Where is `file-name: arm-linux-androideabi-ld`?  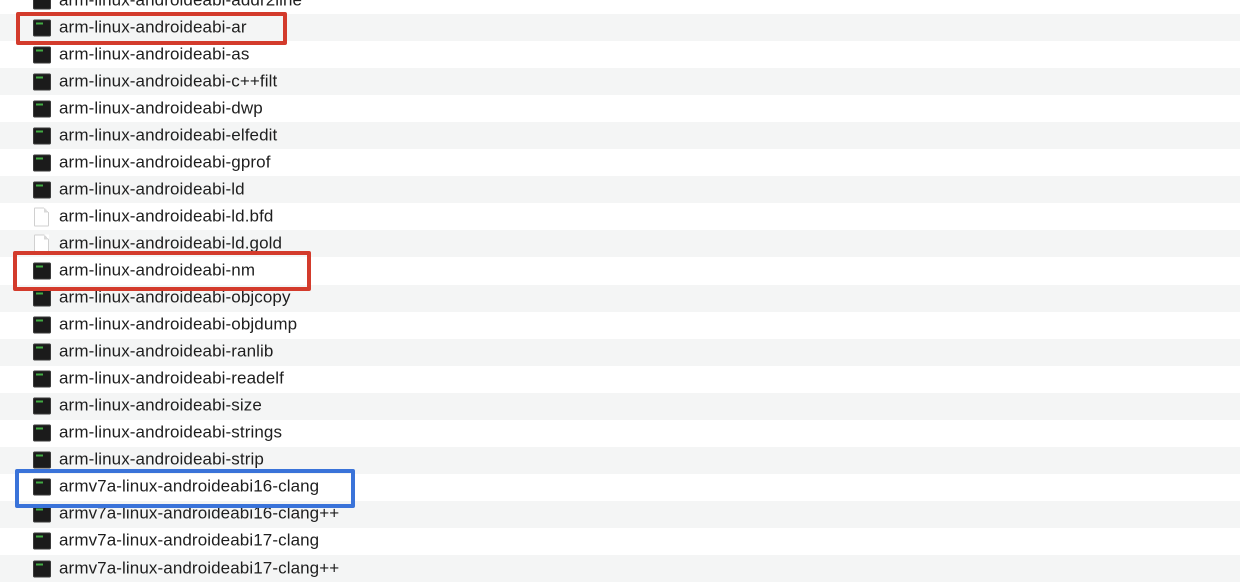 file-name: arm-linux-androideabi-ld is located at coordinates (152, 189).